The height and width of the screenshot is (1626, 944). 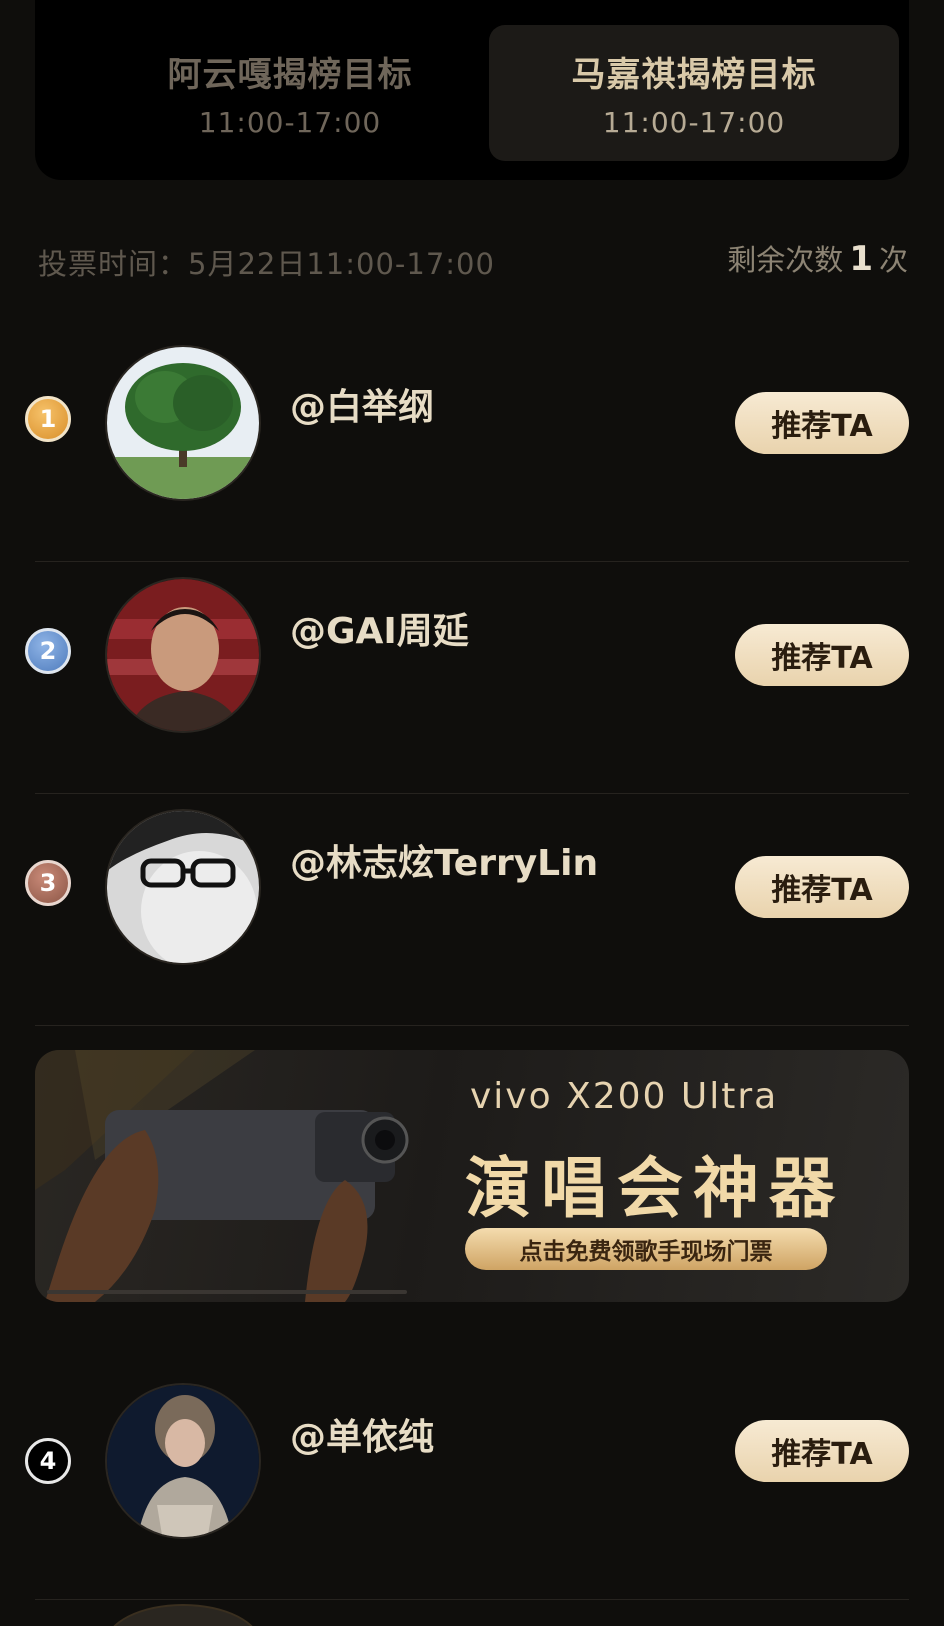 What do you see at coordinates (785, 260) in the screenshot?
I see `remaining-prefix: 剩余次数` at bounding box center [785, 260].